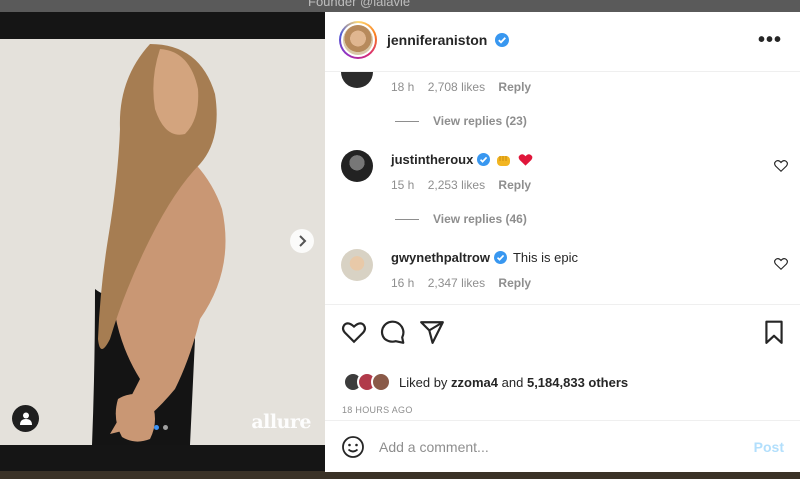  Describe the element at coordinates (770, 40) in the screenshot. I see `more-options-button: •••` at that location.